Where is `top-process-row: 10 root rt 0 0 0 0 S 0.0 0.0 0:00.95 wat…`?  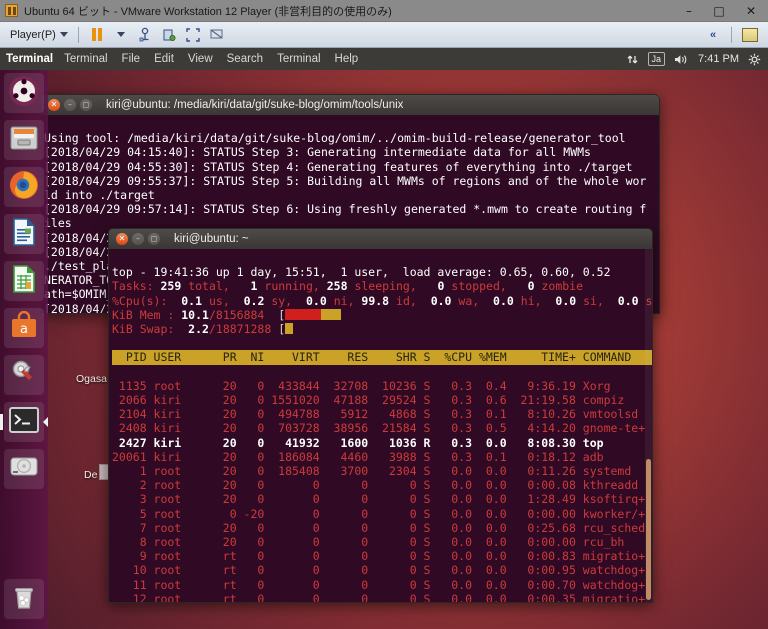 top-process-row: 10 root rt 0 0 0 0 S 0.0 0.0 0:00.95 wat… is located at coordinates (378, 570).